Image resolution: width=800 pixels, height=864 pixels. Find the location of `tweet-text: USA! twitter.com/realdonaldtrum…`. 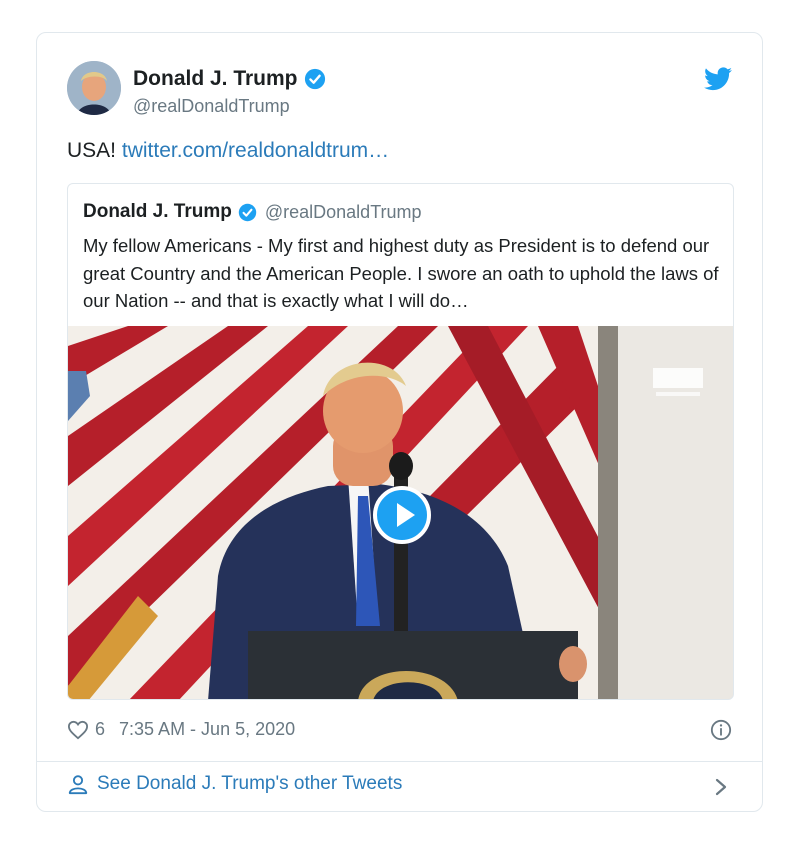

tweet-text: USA! twitter.com/realdonaldtrum… is located at coordinates (228, 151).